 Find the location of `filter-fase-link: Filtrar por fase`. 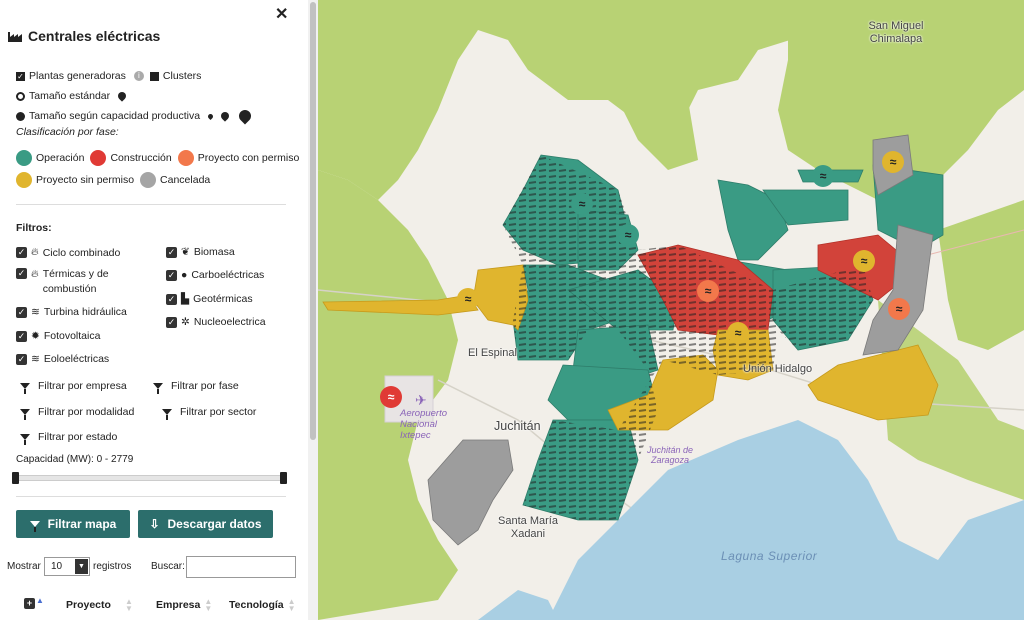

filter-fase-link: Filtrar por fase is located at coordinates (196, 387).